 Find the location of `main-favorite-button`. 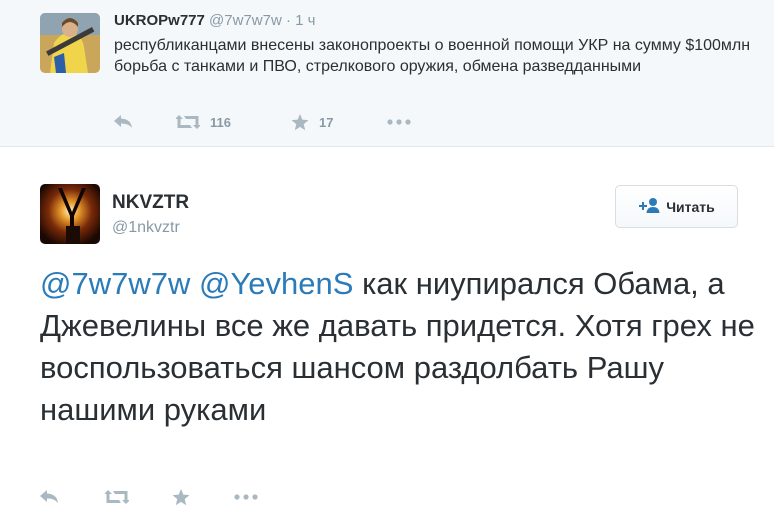

main-favorite-button is located at coordinates (203, 497).